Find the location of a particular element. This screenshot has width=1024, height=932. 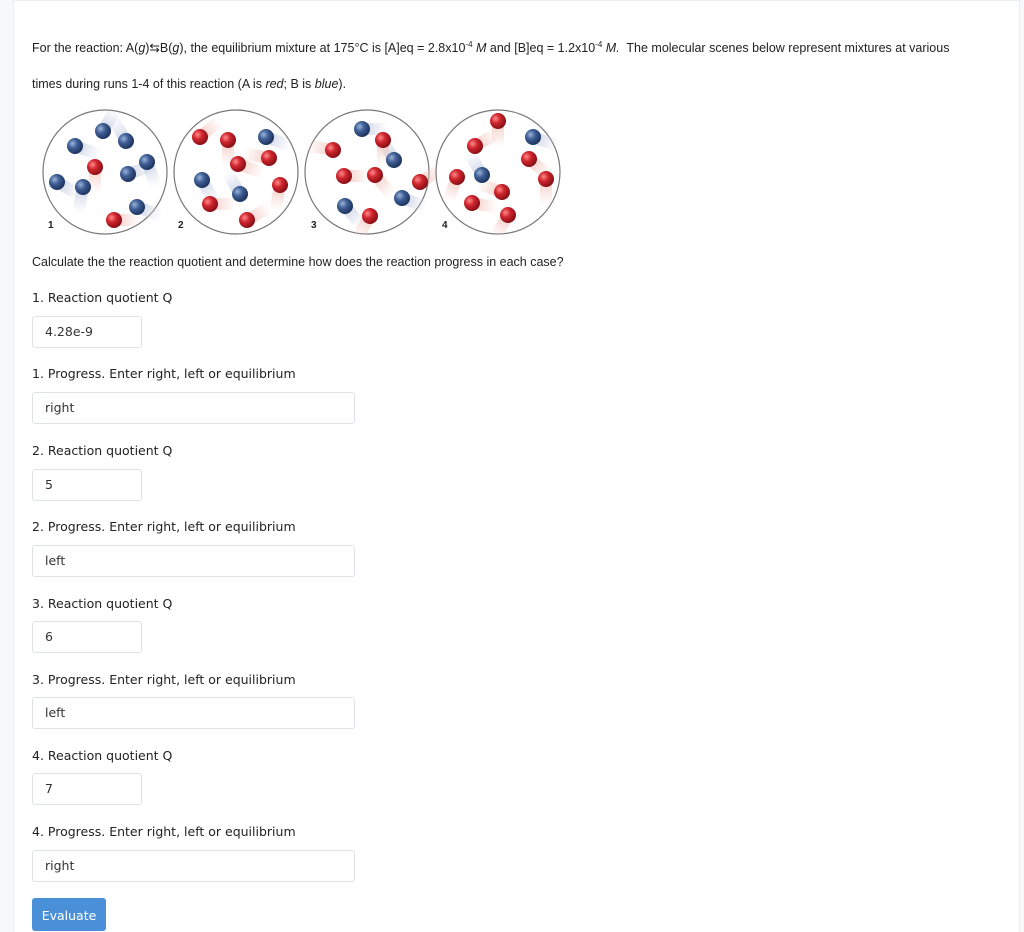

right-gutter is located at coordinates (1021, 466).